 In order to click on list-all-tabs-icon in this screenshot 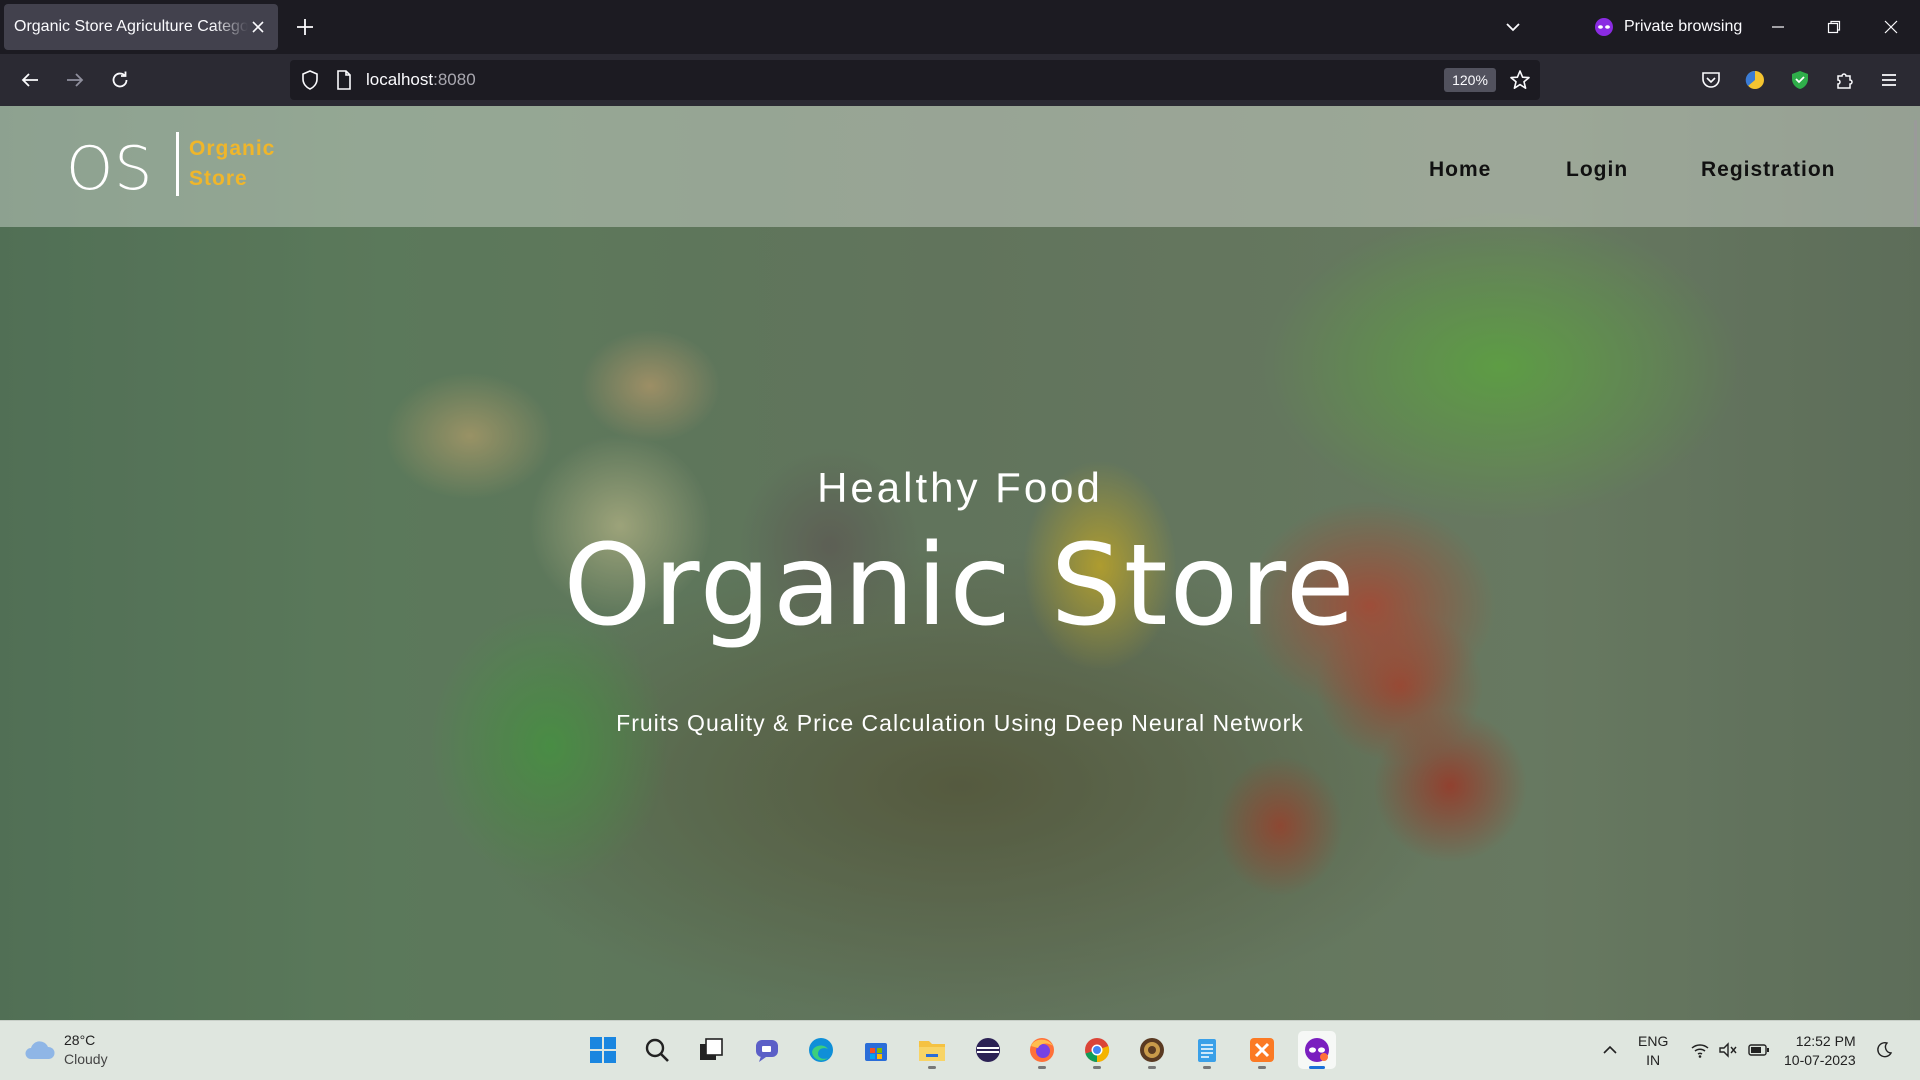, I will do `click(1513, 27)`.